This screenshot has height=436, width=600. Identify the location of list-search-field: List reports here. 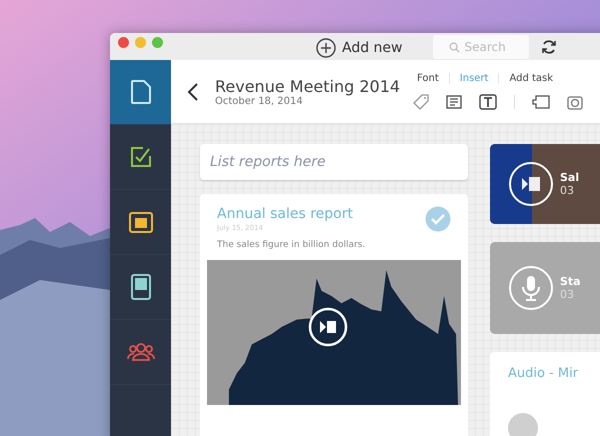
(334, 162).